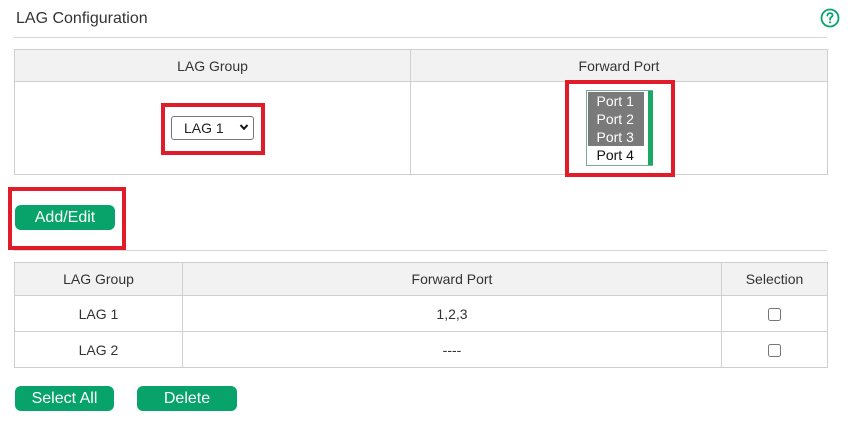 The height and width of the screenshot is (421, 850). What do you see at coordinates (98, 279) in the screenshot?
I see `list-header-lag-group: LAG Group` at bounding box center [98, 279].